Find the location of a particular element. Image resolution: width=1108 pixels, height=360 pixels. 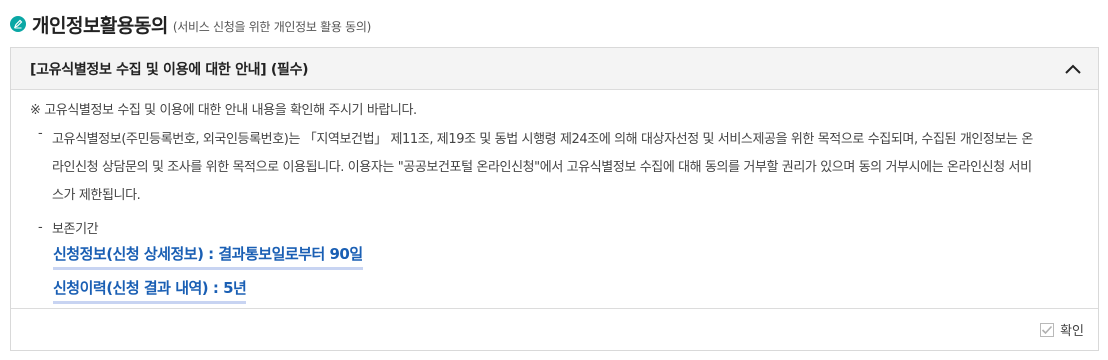

chevron-up-icon is located at coordinates (1073, 69).